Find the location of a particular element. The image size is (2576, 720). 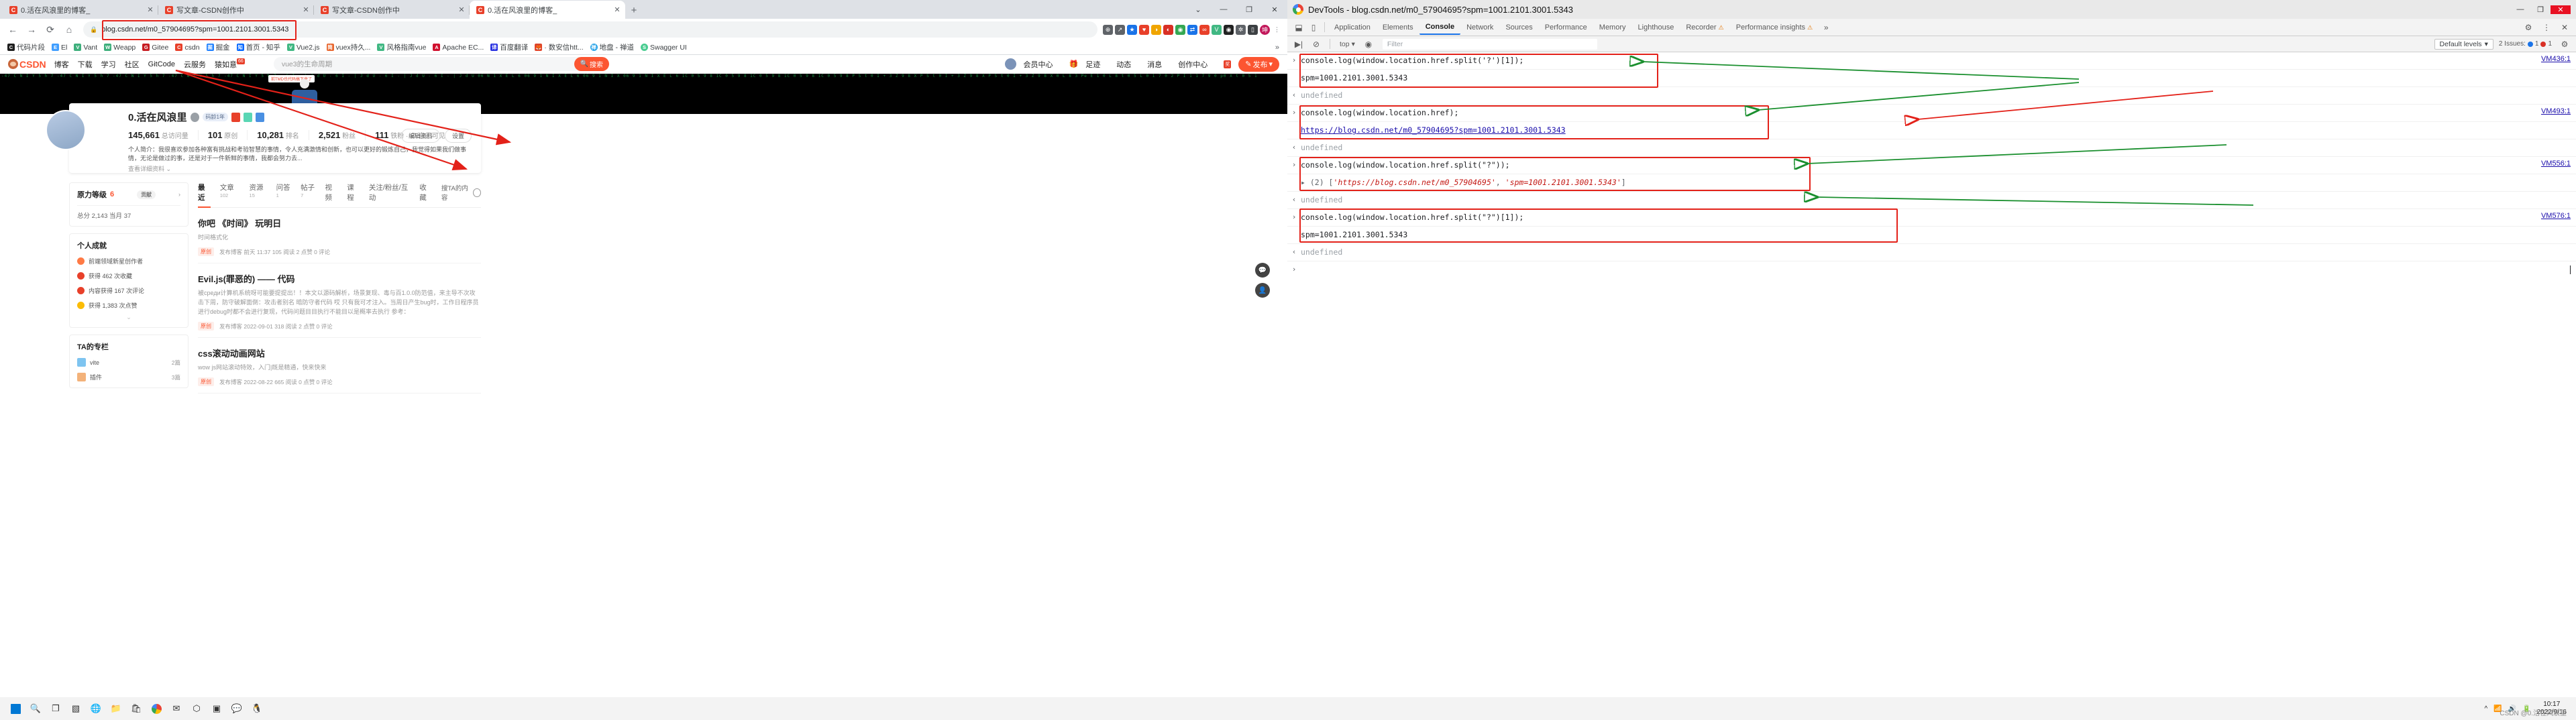

browser-tab-0: C 0.活在风浪里的博客_ ✕ is located at coordinates (80, 10).